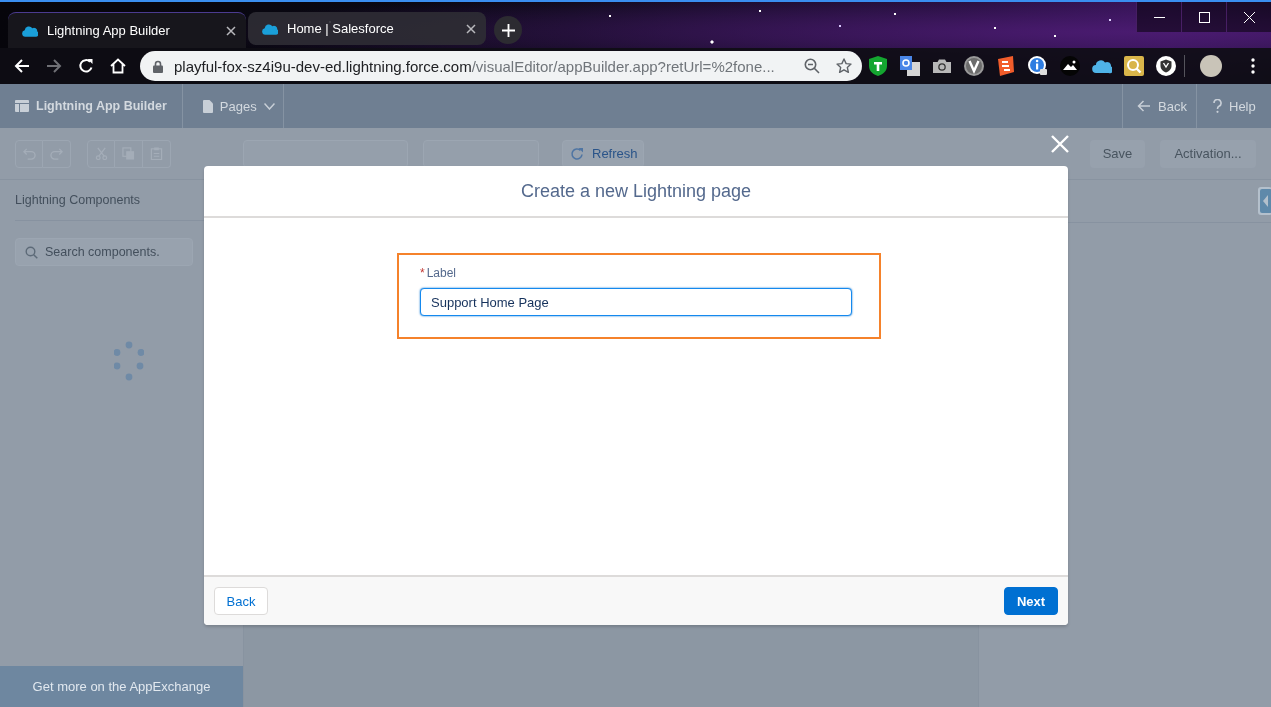  What do you see at coordinates (269, 106) in the screenshot?
I see `chevron-down-icon` at bounding box center [269, 106].